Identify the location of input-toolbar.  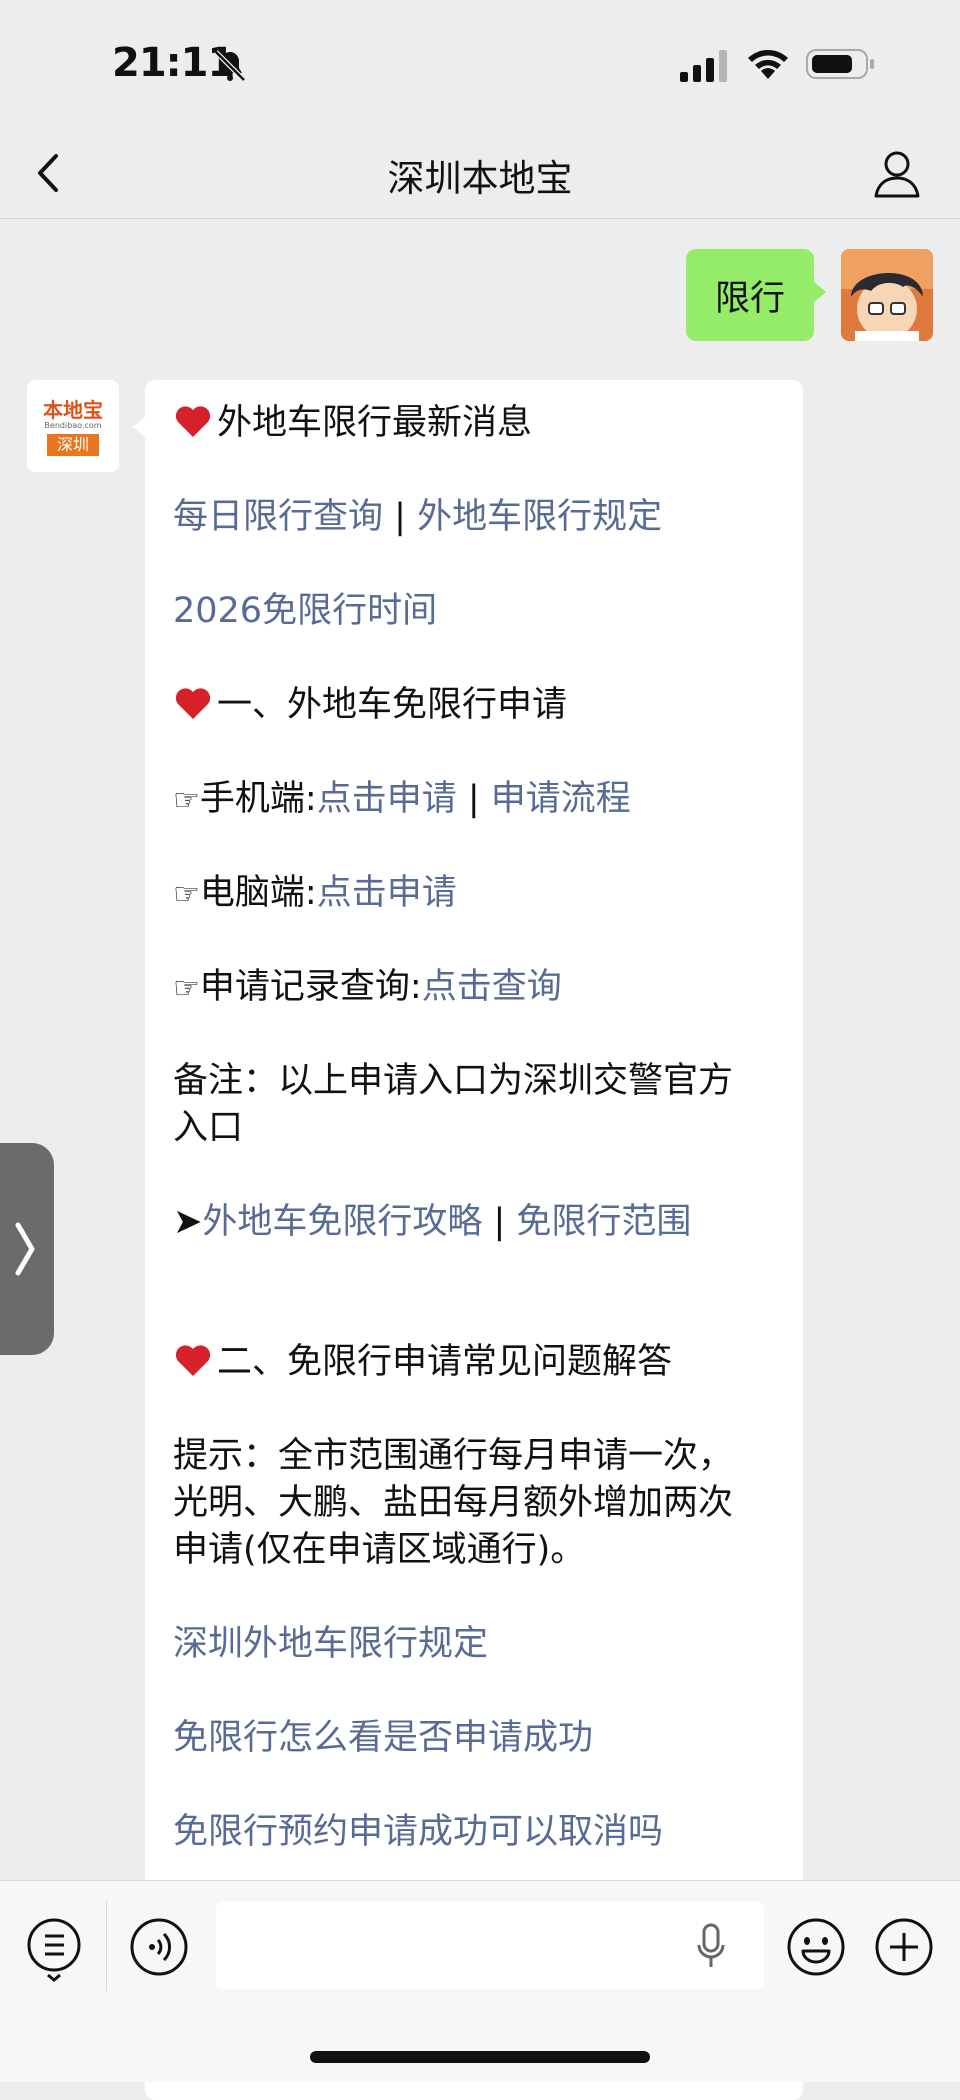
(480, 1981).